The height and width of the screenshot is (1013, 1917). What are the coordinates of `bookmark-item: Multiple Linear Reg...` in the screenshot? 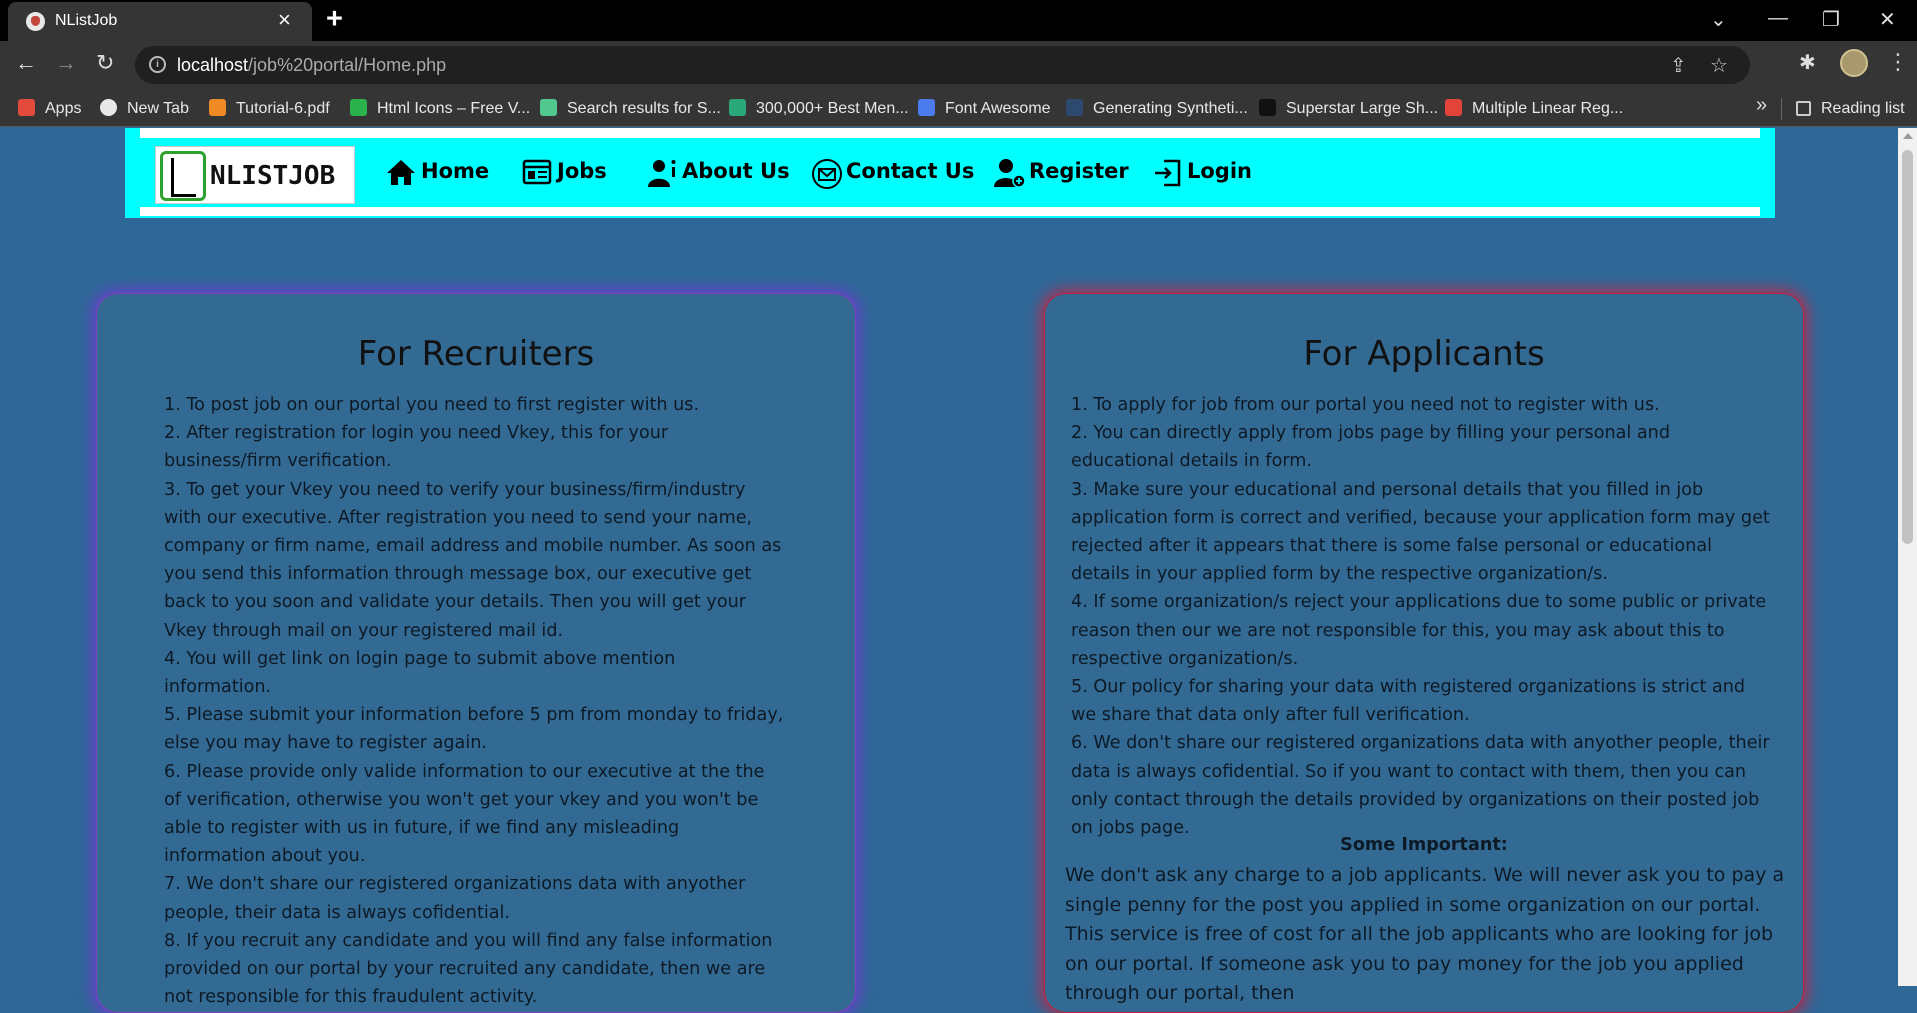 It's located at (1534, 109).